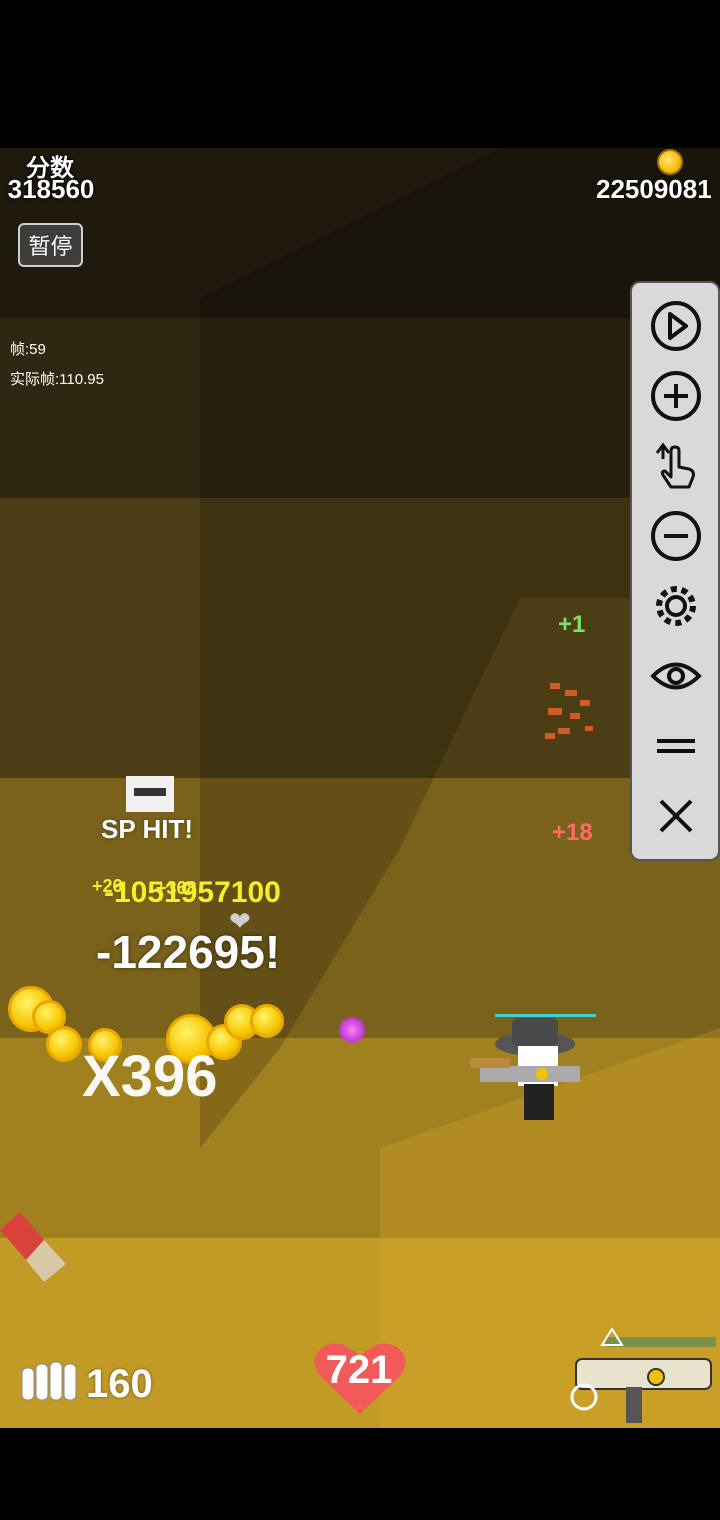  I want to click on play-icon, so click(676, 326).